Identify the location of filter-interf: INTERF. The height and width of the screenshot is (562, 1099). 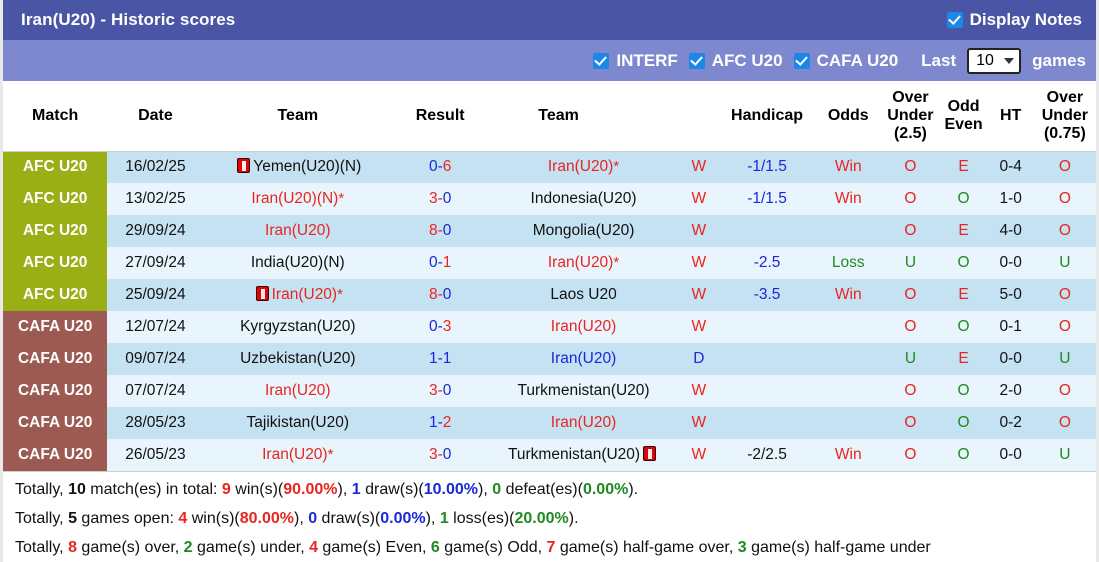
(635, 61).